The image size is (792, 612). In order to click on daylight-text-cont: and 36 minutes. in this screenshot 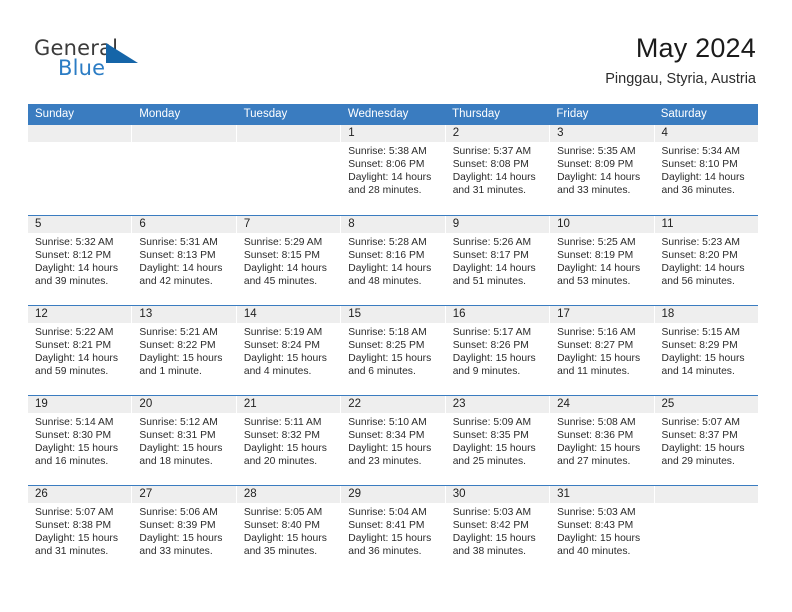, I will do `click(698, 190)`.